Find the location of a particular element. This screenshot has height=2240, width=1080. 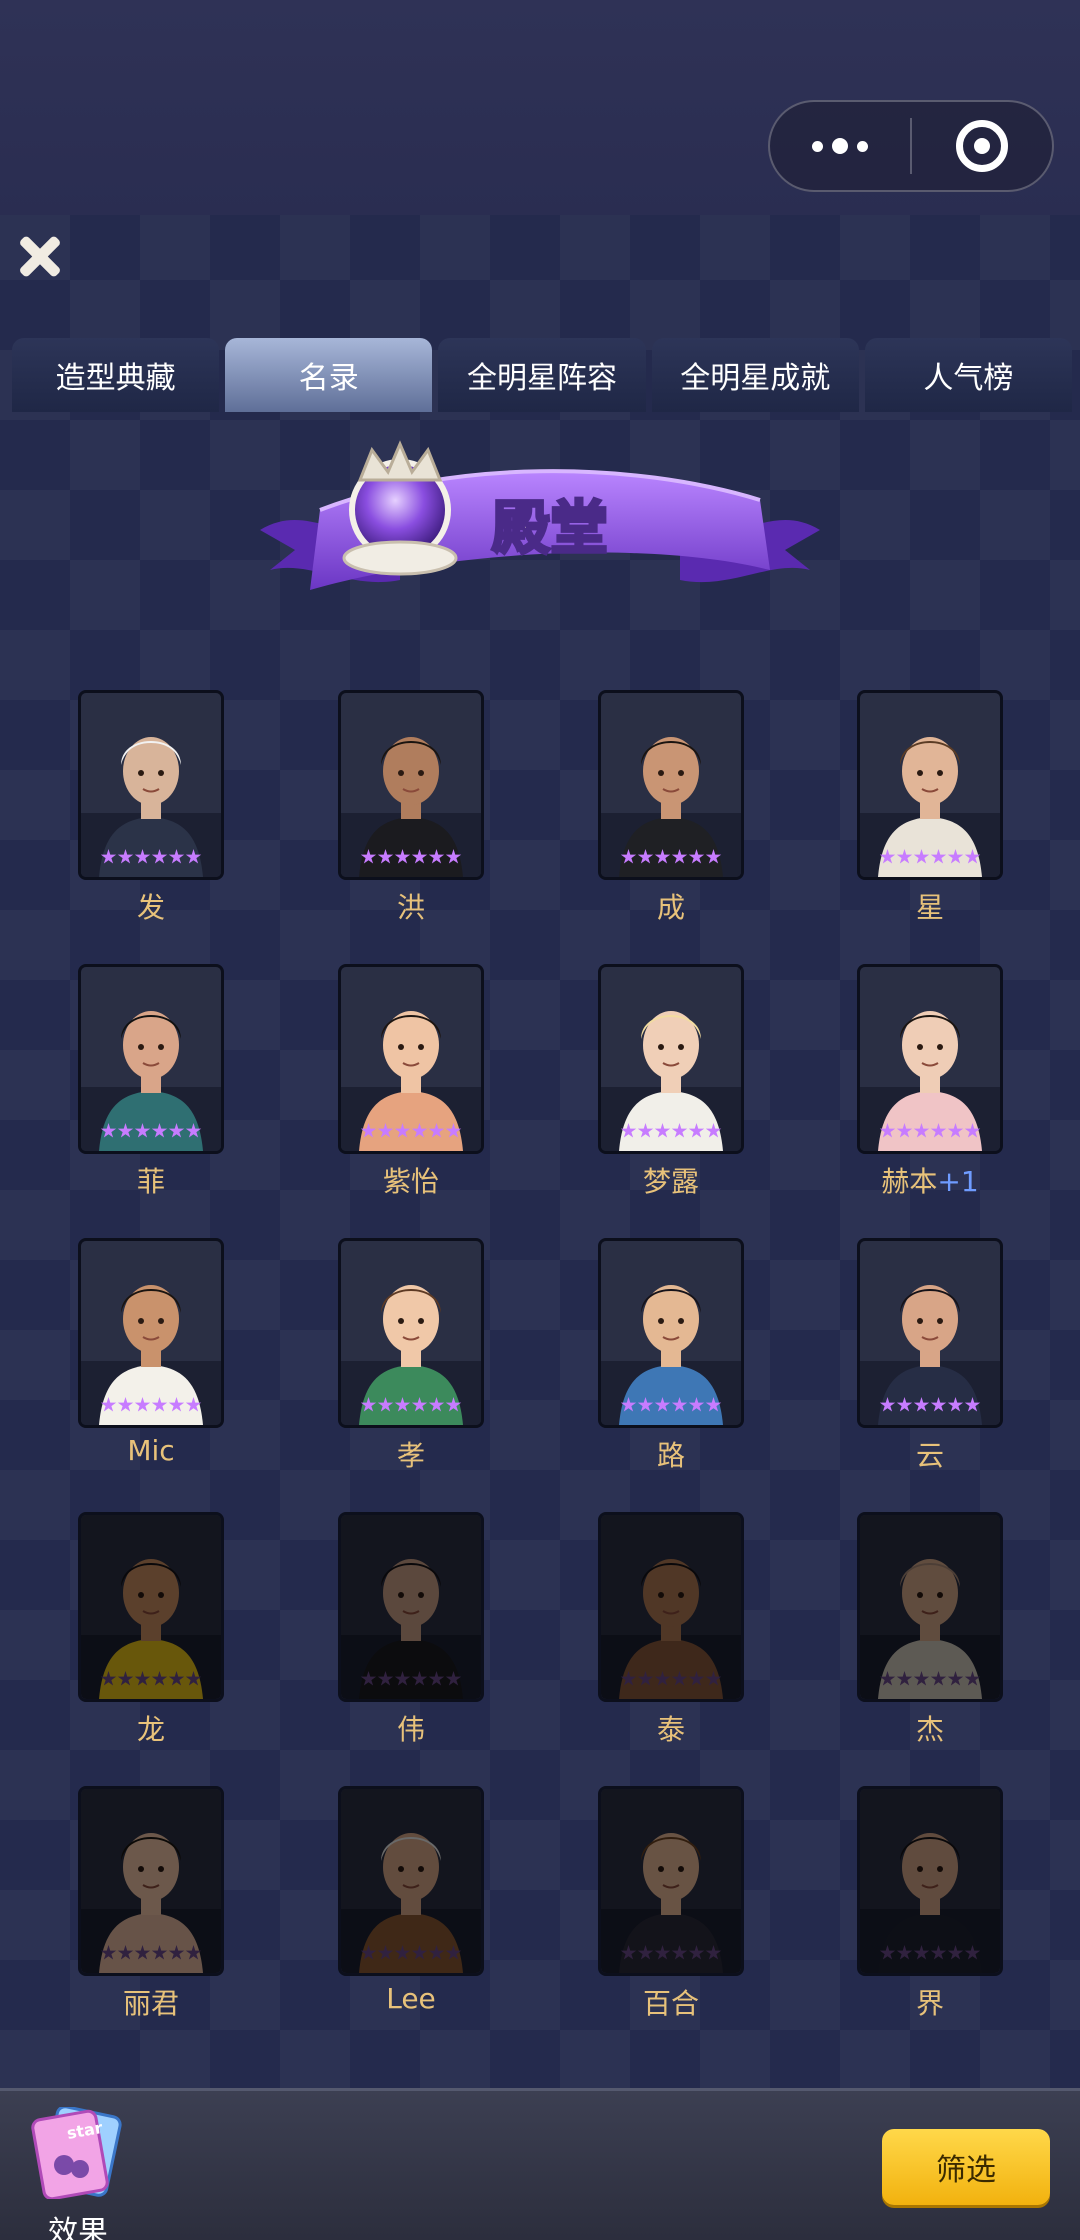

character-card: 龙 is located at coordinates (151, 1630).